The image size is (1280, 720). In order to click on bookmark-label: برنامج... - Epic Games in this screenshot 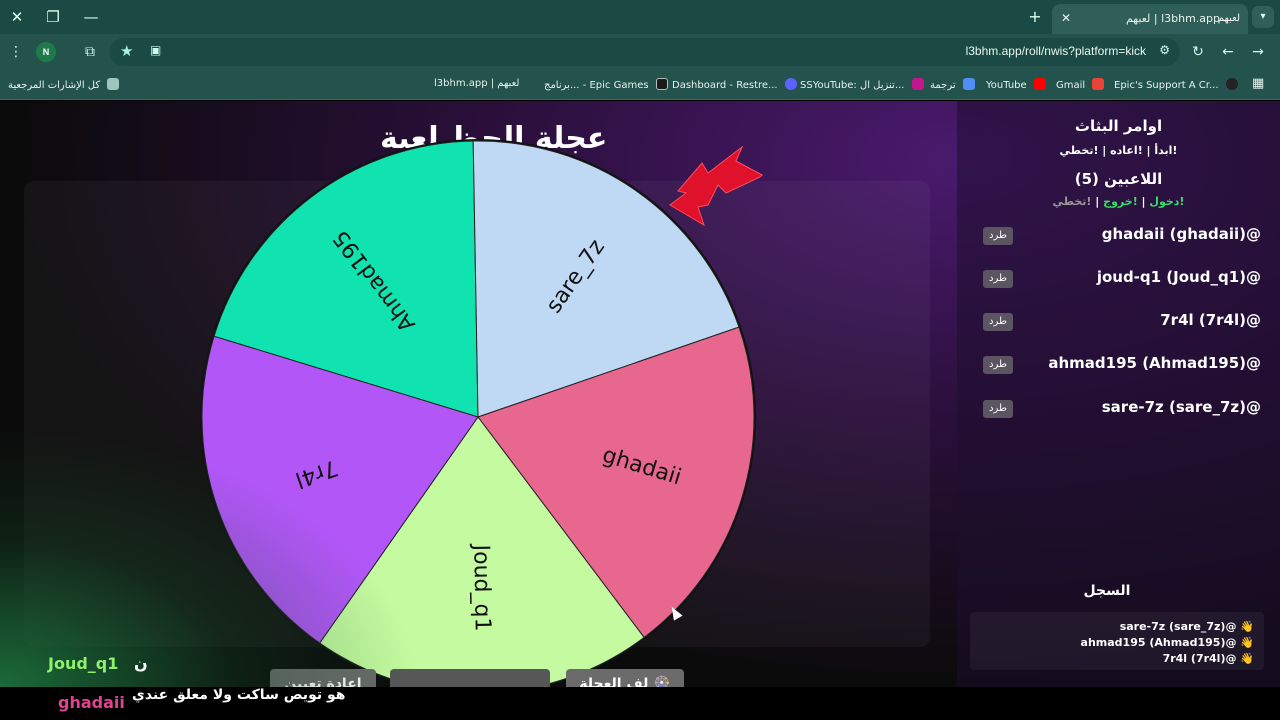, I will do `click(596, 85)`.